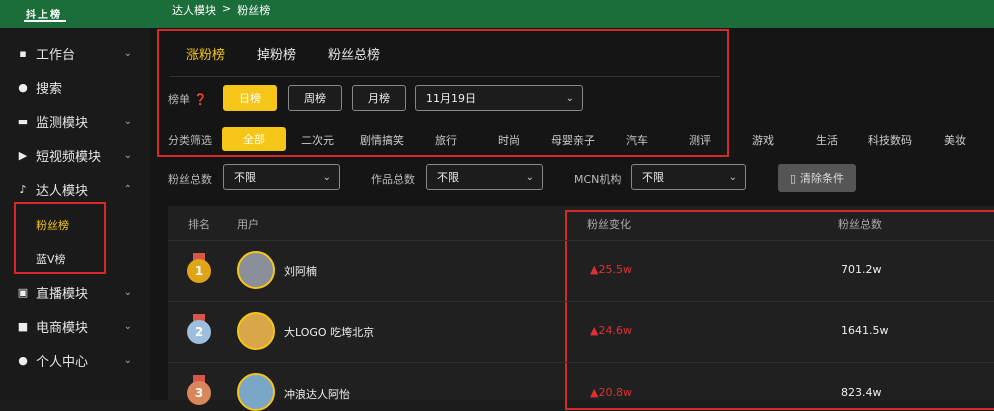 Image resolution: width=994 pixels, height=411 pixels. I want to click on category-item: 生活, so click(827, 140).